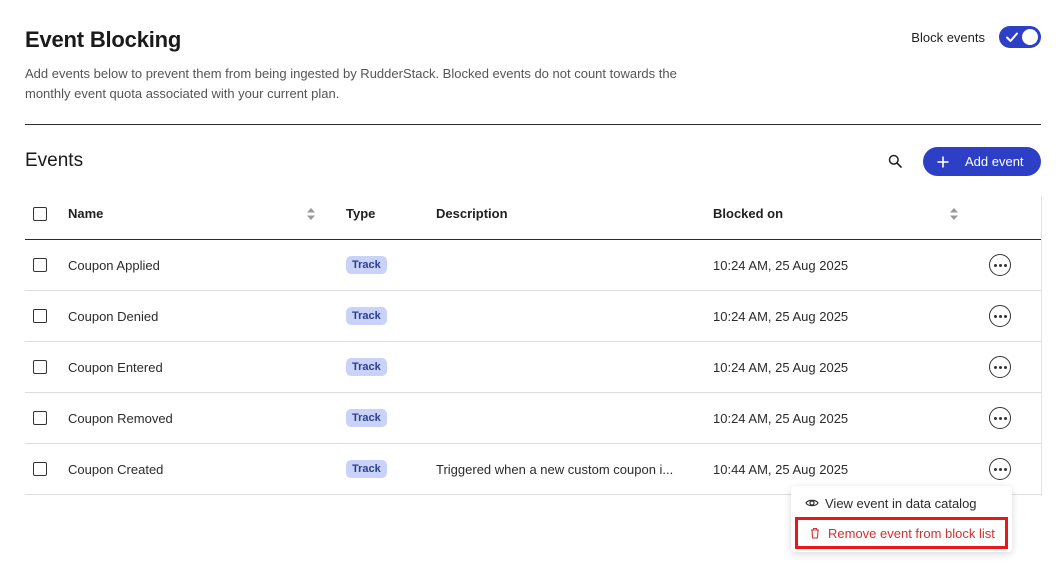 Image resolution: width=1064 pixels, height=568 pixels. What do you see at coordinates (948, 37) in the screenshot?
I see `block-events-label: Block events` at bounding box center [948, 37].